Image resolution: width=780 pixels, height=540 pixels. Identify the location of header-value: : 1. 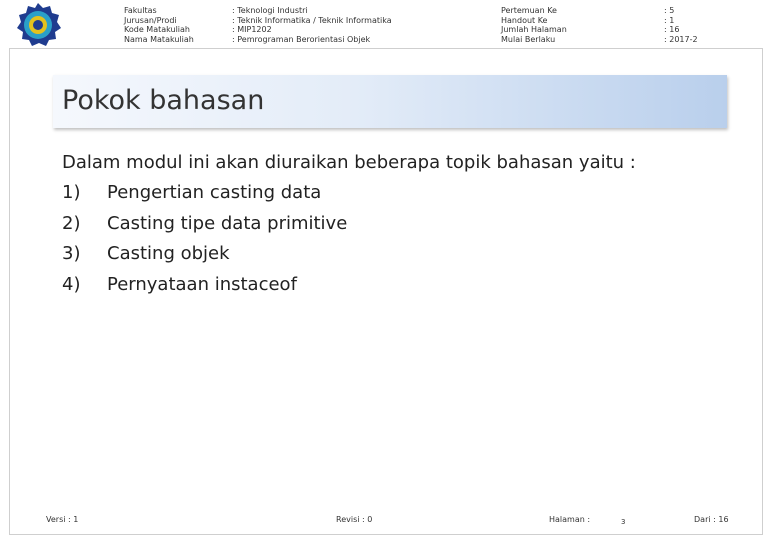
(669, 20).